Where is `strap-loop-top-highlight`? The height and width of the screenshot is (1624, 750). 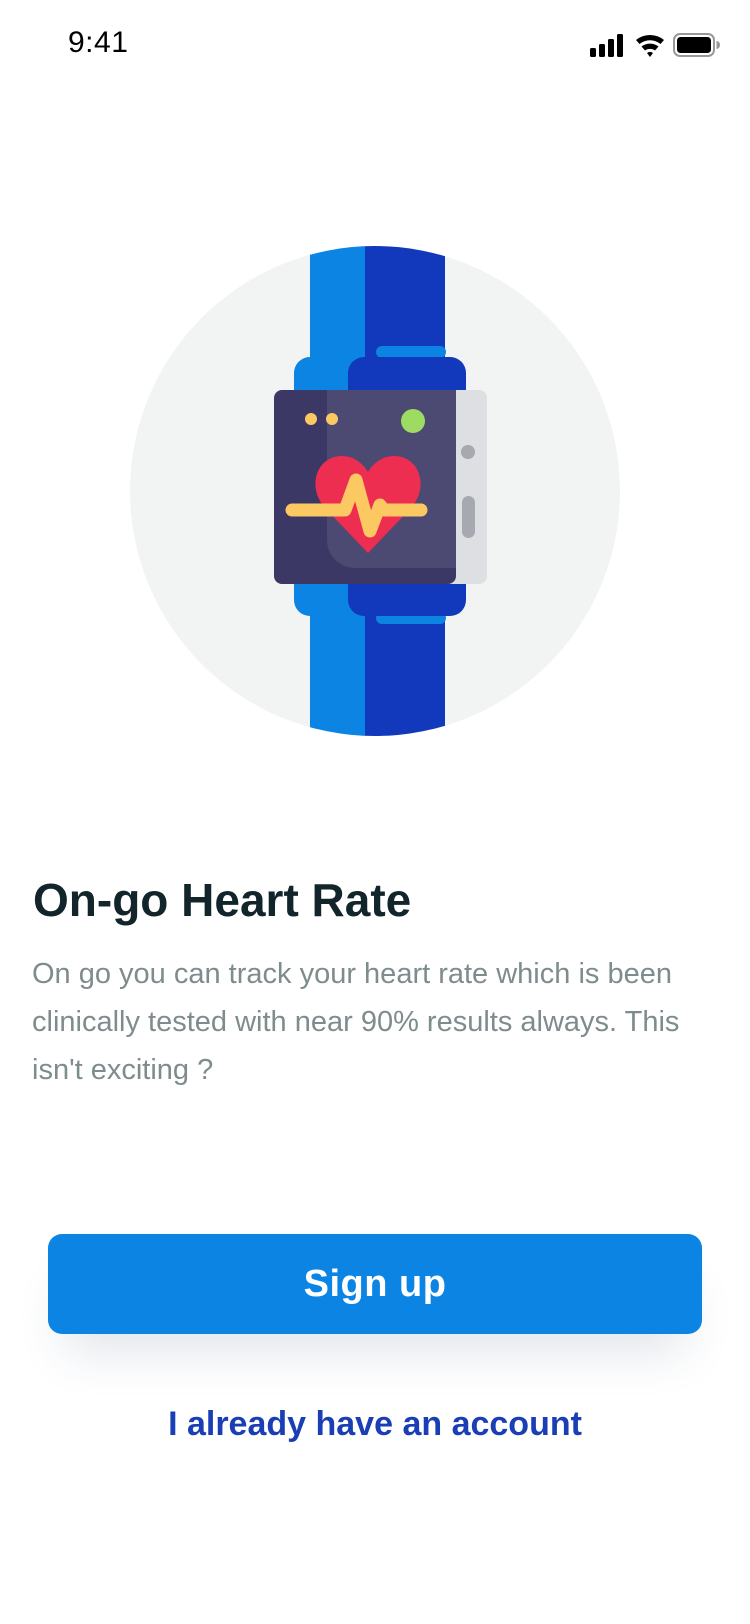 strap-loop-top-highlight is located at coordinates (411, 352).